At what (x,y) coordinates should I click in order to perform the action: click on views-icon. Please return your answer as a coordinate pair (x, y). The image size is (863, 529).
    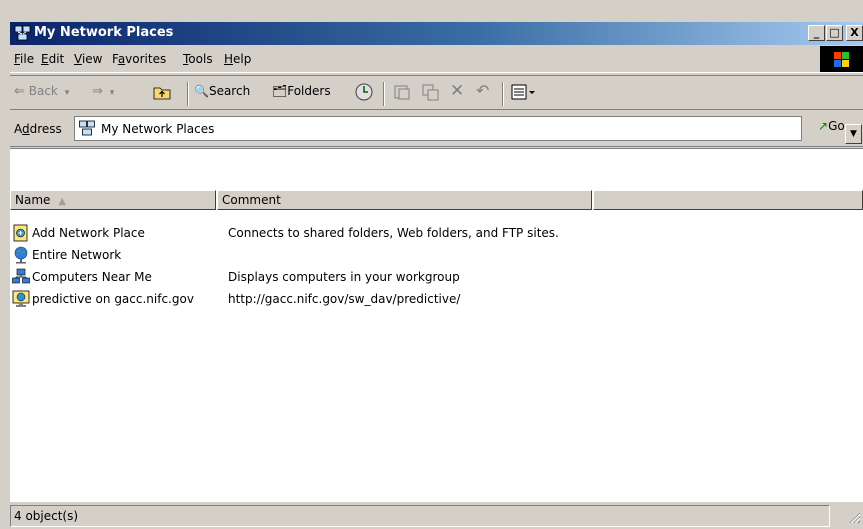
    Looking at the image, I should click on (523, 92).